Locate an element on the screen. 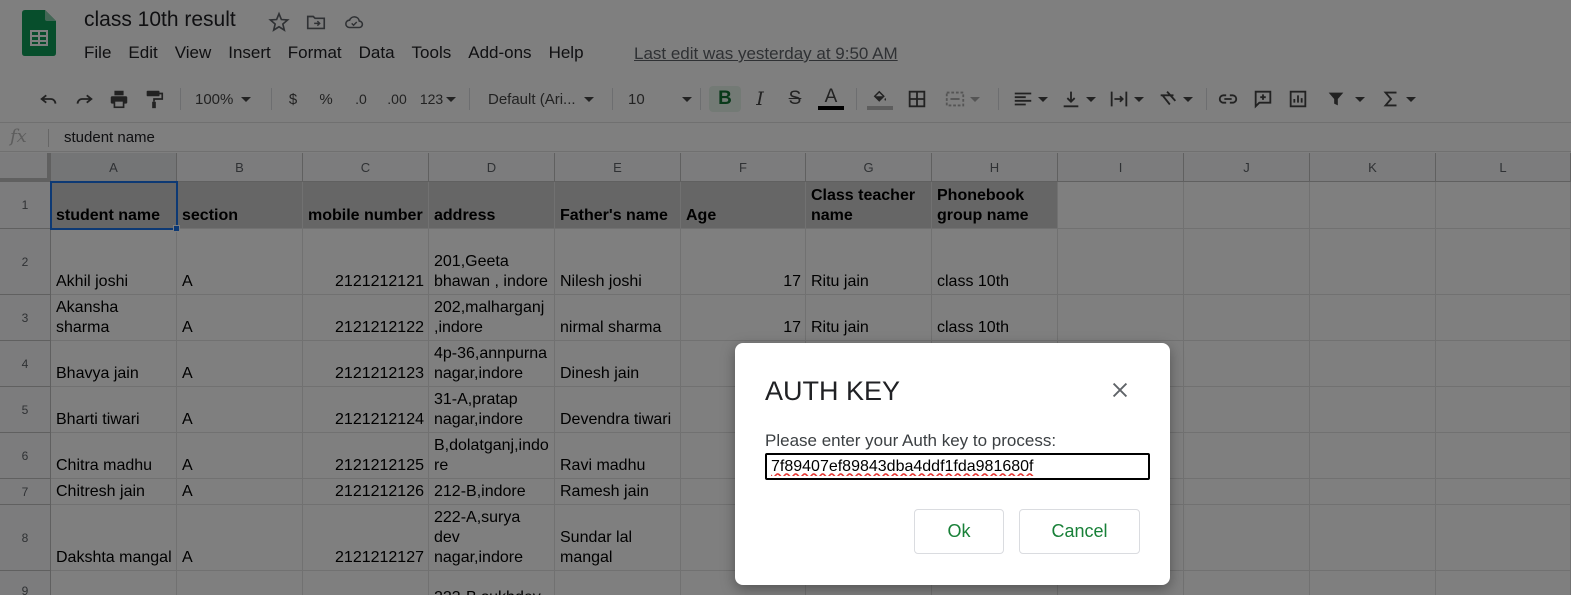 The height and width of the screenshot is (595, 1571). ok-button: Ok is located at coordinates (959, 531).